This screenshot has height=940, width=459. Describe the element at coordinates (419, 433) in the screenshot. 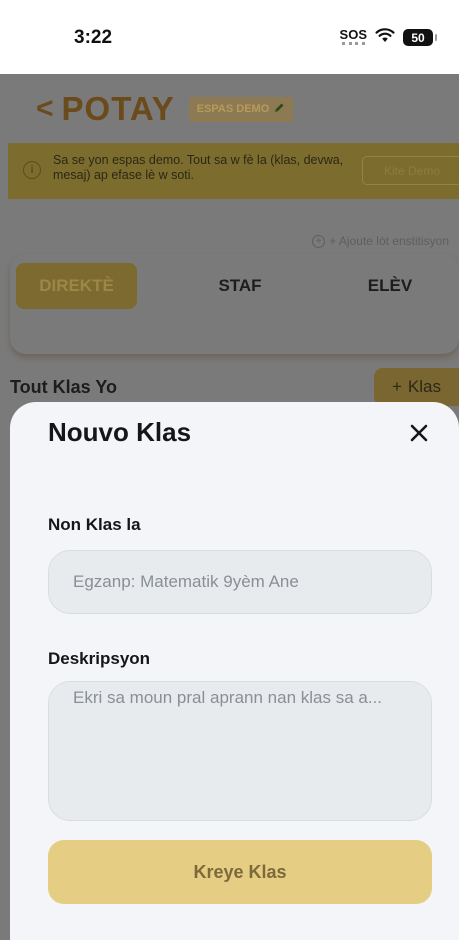

I see `close-icon` at that location.